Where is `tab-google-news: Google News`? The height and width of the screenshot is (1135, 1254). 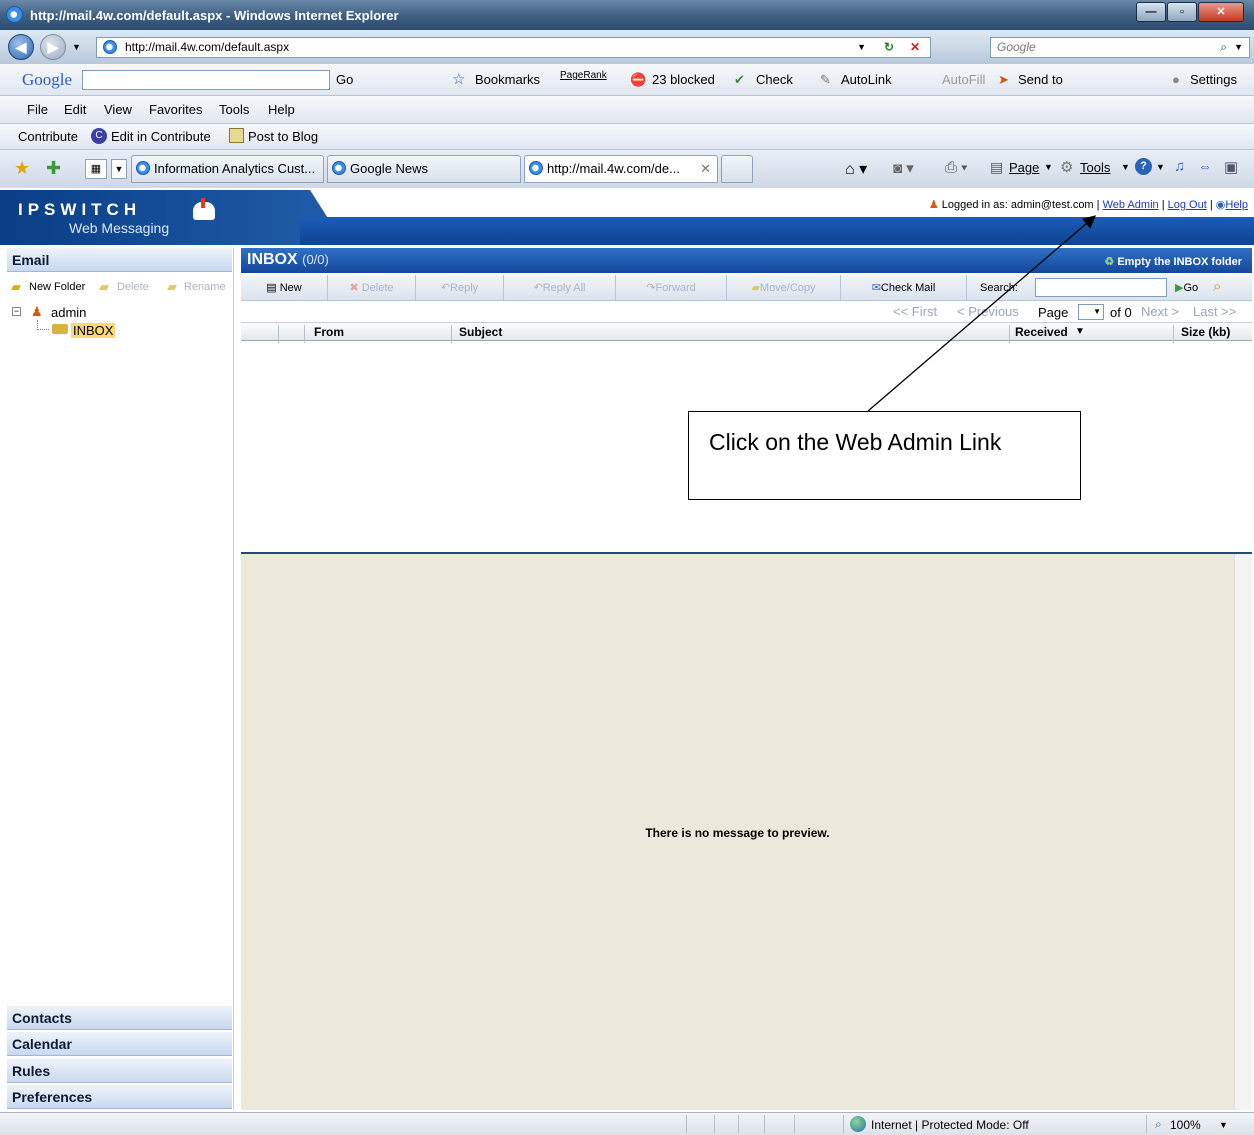 tab-google-news: Google News is located at coordinates (424, 169).